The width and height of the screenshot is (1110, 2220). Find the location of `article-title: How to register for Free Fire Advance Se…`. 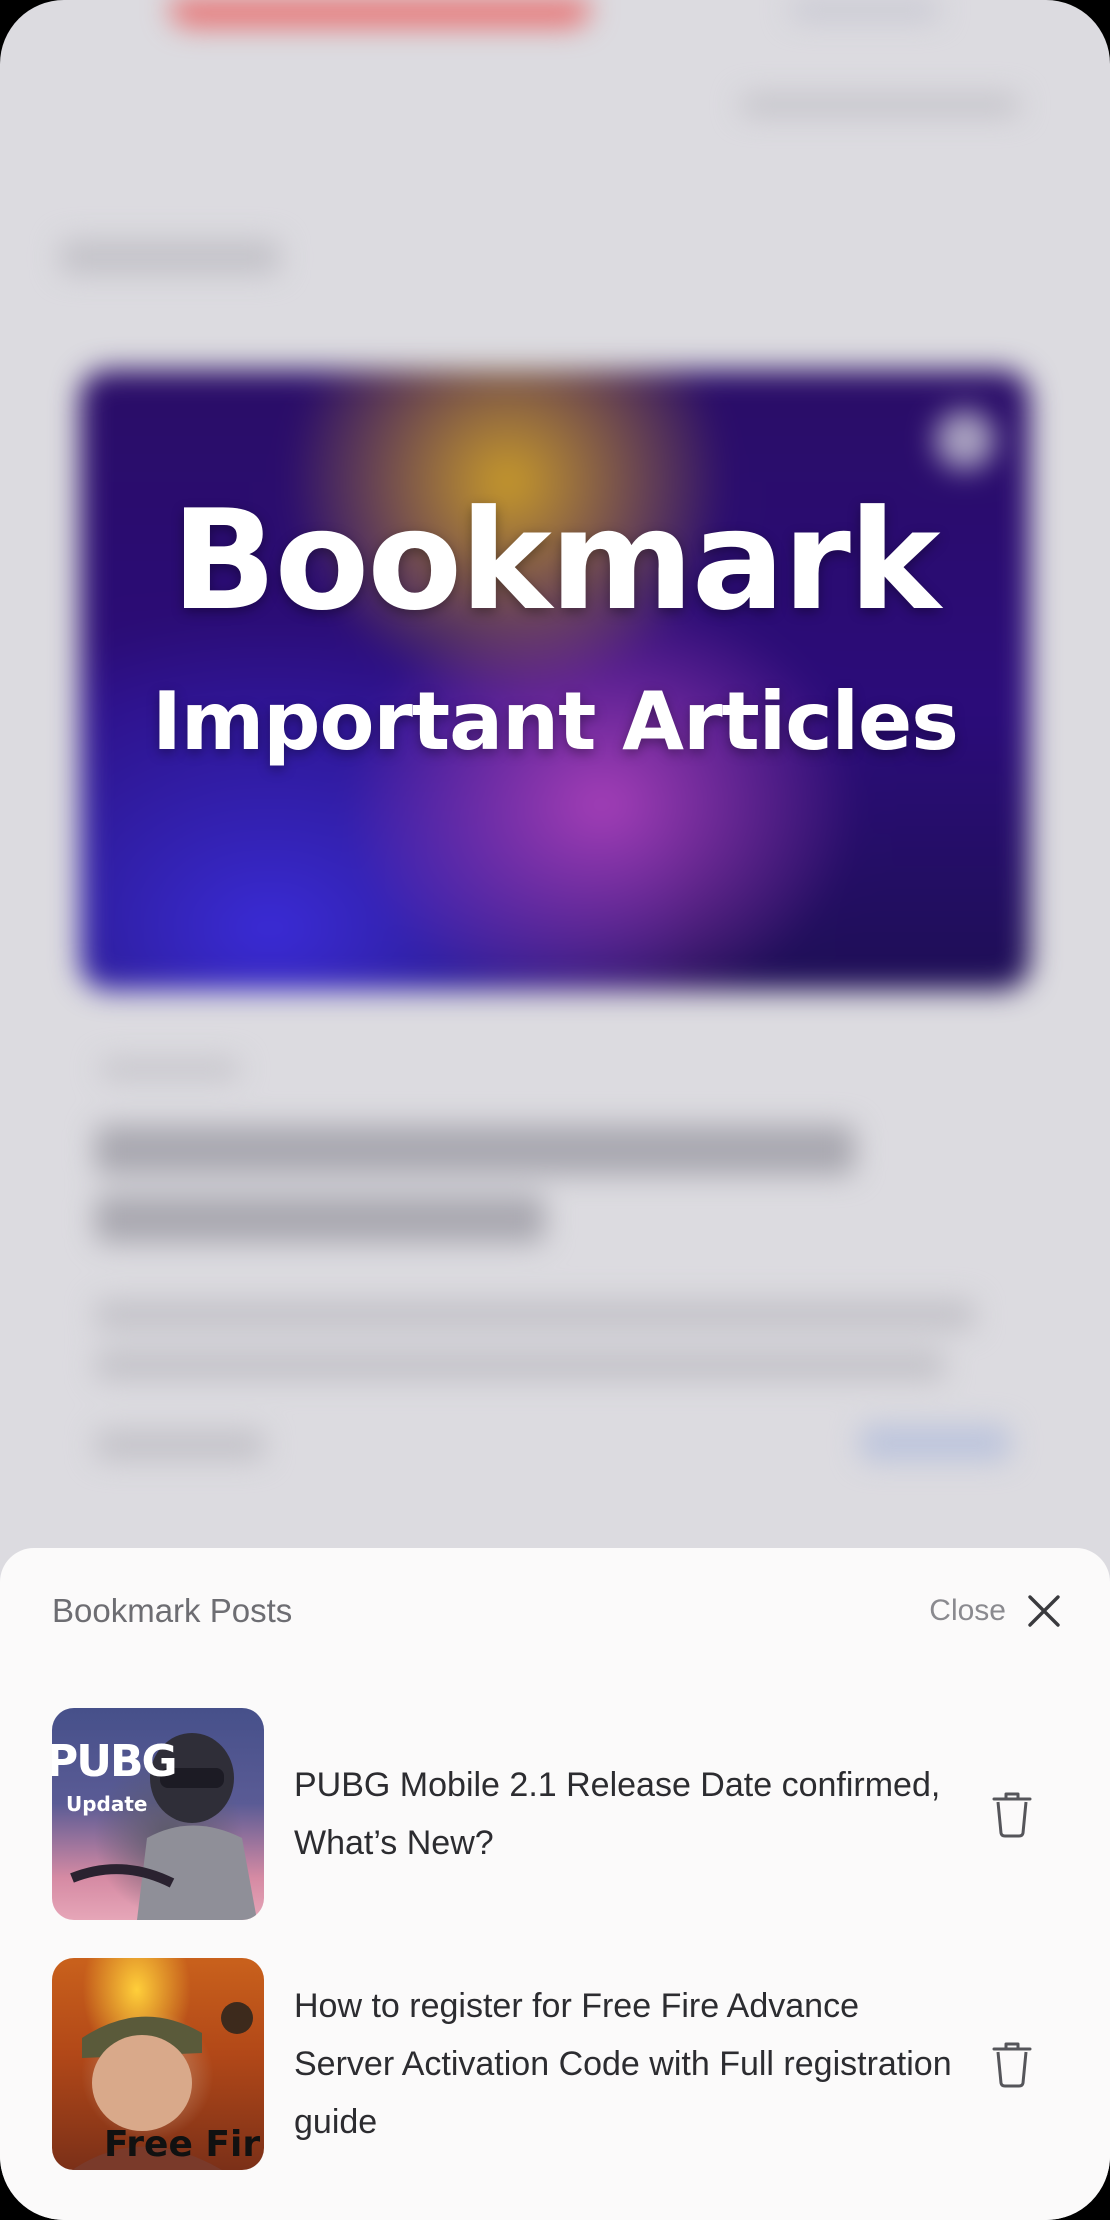

article-title: How to register for Free Fire Advance Se… is located at coordinates (623, 2064).